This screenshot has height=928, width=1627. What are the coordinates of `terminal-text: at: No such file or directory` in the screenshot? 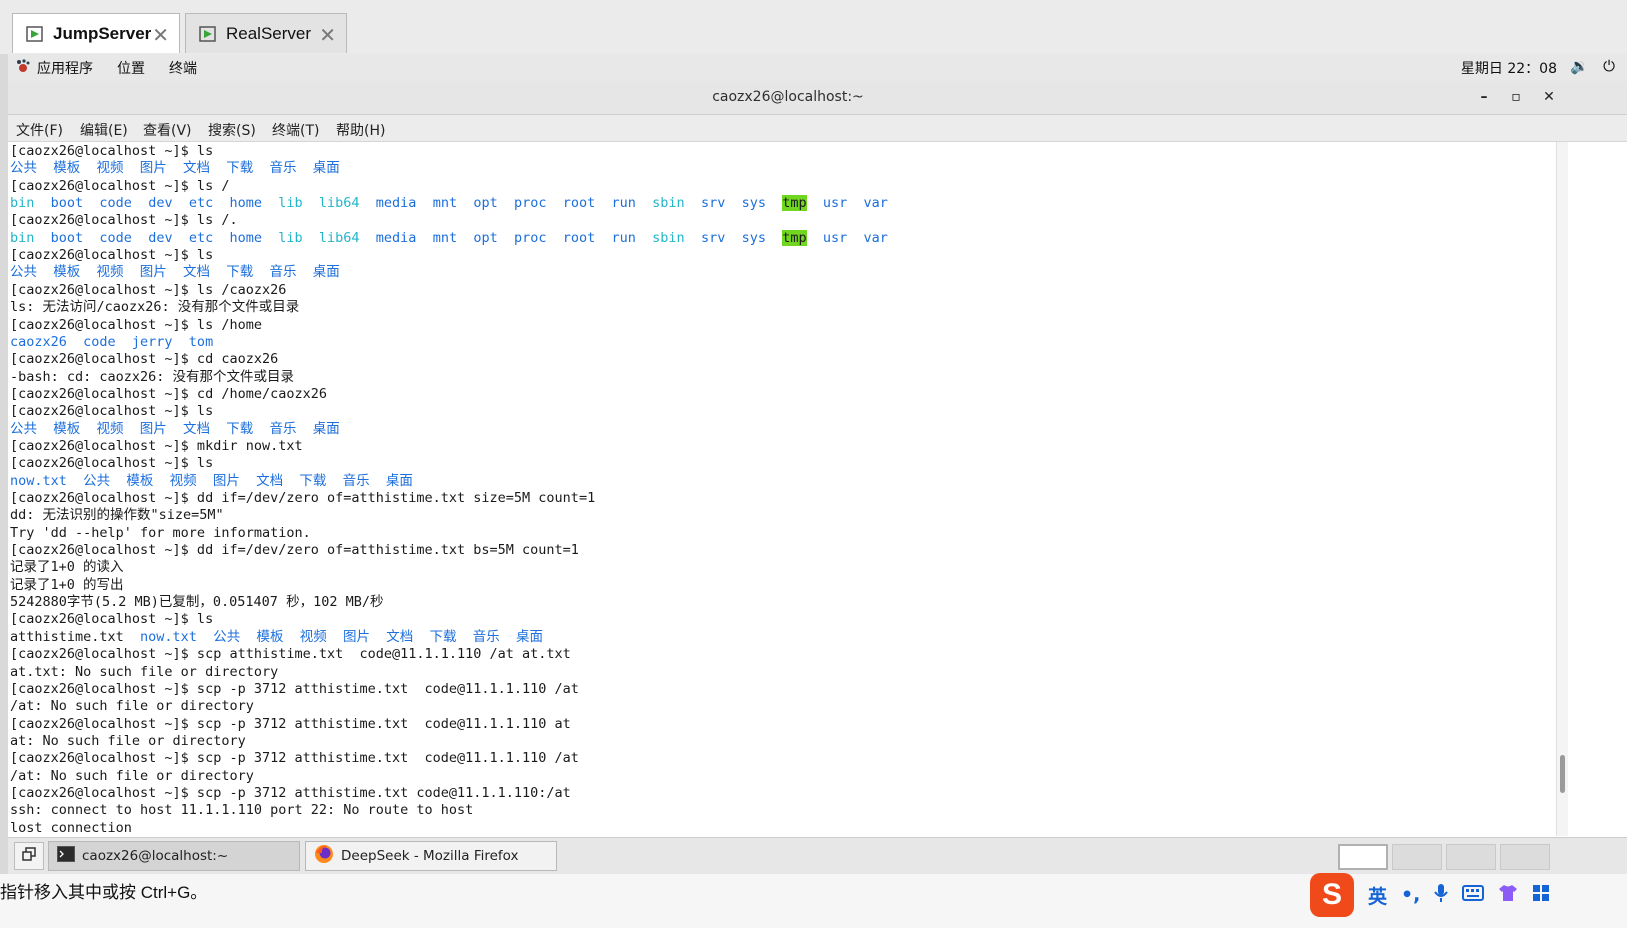 It's located at (128, 740).